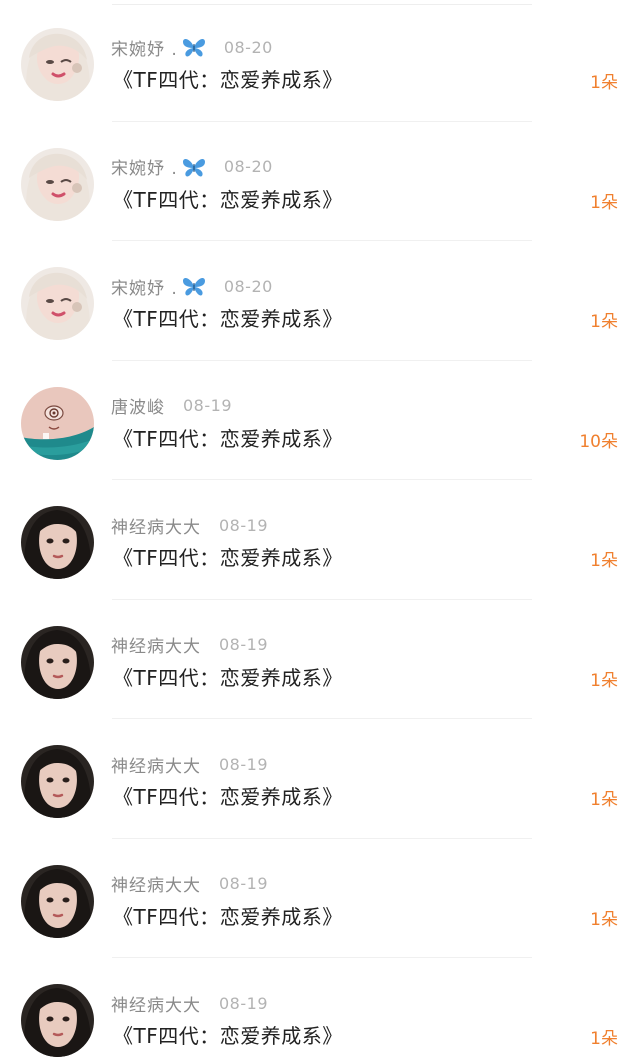 The height and width of the screenshot is (1061, 640). I want to click on name-line: 唐波峻 08-19, so click(171, 406).